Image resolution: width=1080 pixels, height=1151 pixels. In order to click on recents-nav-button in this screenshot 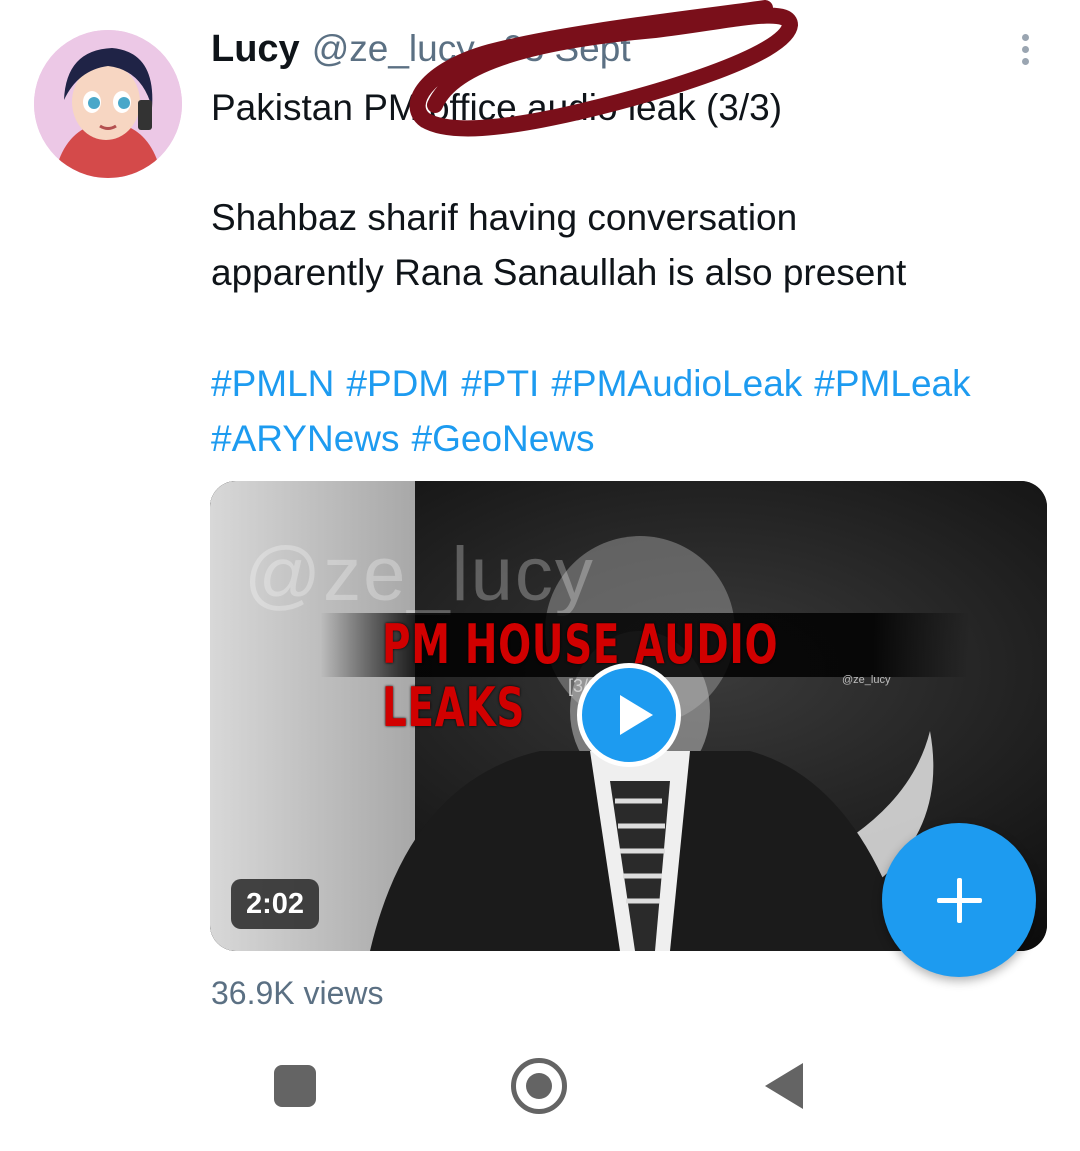, I will do `click(295, 1086)`.